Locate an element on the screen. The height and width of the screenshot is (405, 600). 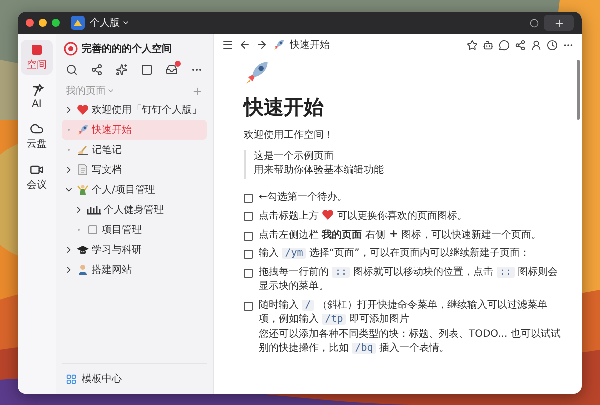
rail-tab: AI is located at coordinates (37, 97).